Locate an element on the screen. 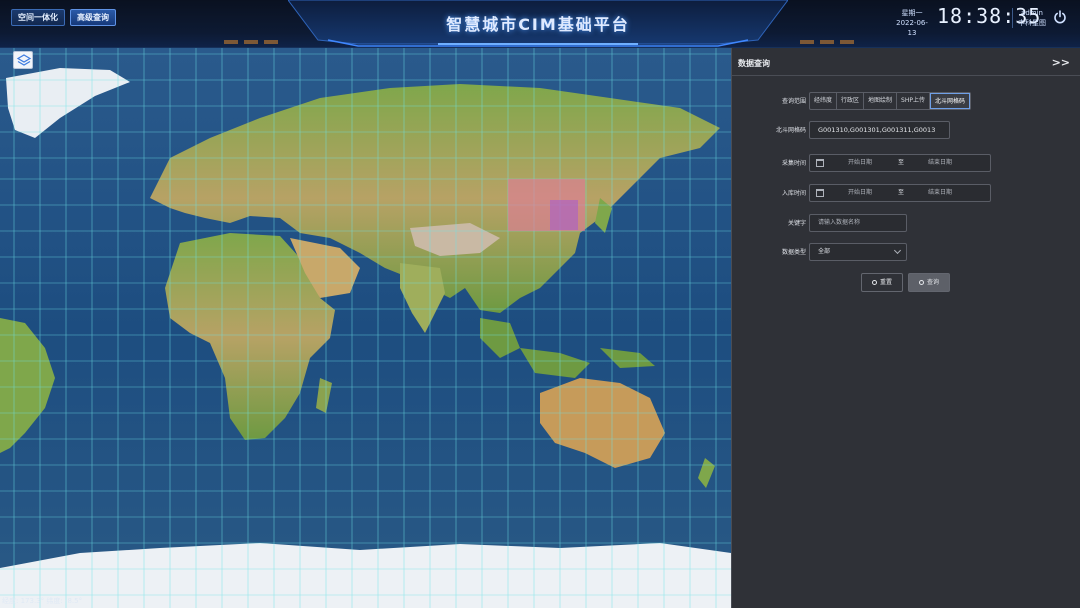  collect-date-range: 开始日期 至 结束日期 is located at coordinates (900, 163).